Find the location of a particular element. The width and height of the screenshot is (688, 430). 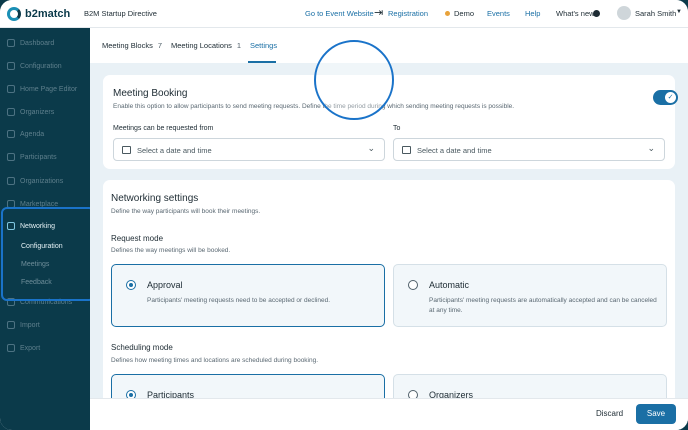

sidebar-item-participants: Participants is located at coordinates (32, 157).